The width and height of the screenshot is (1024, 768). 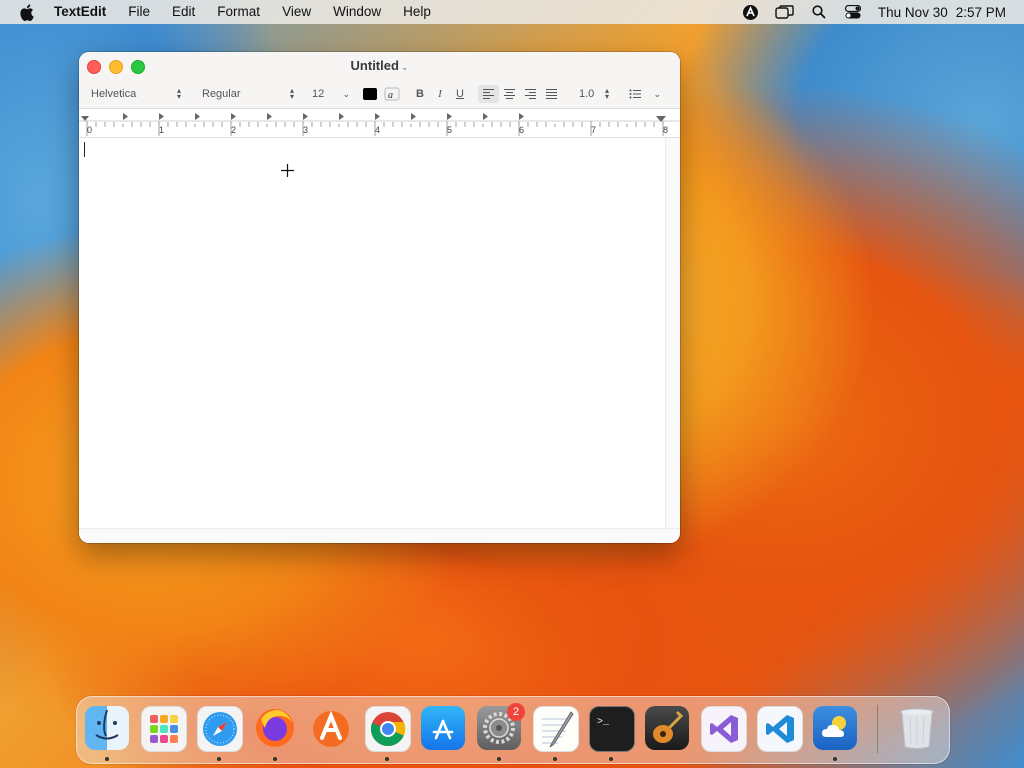 What do you see at coordinates (221, 94) in the screenshot?
I see `font-style-value: Regular` at bounding box center [221, 94].